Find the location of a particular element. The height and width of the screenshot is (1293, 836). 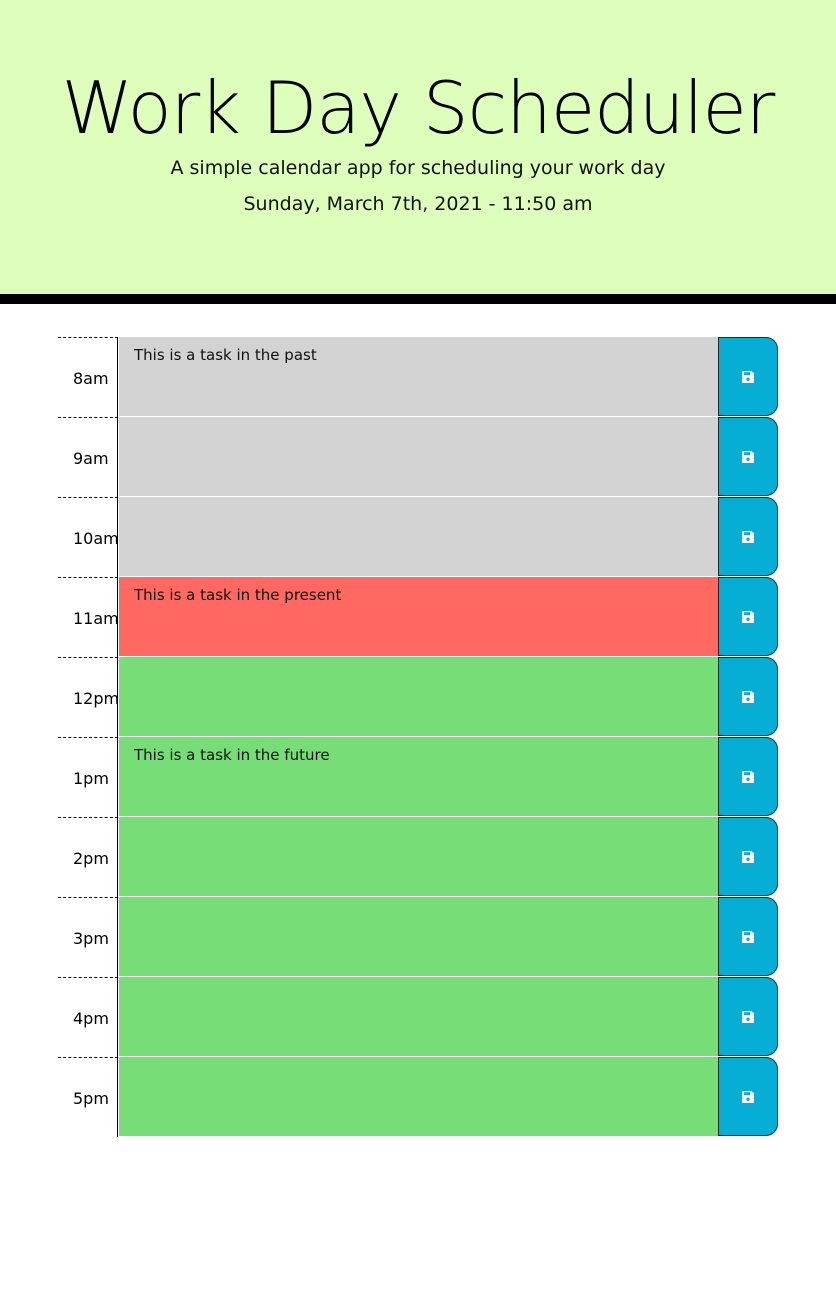

hour-cell: 12pm is located at coordinates (89, 697).